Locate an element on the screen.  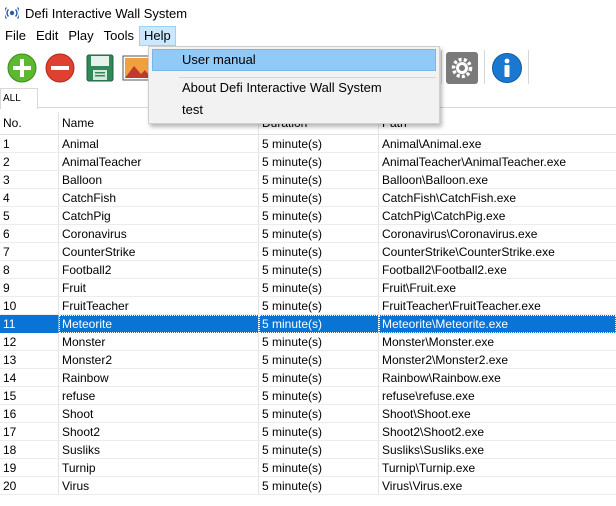
cell-no: 10 is located at coordinates (29, 306).